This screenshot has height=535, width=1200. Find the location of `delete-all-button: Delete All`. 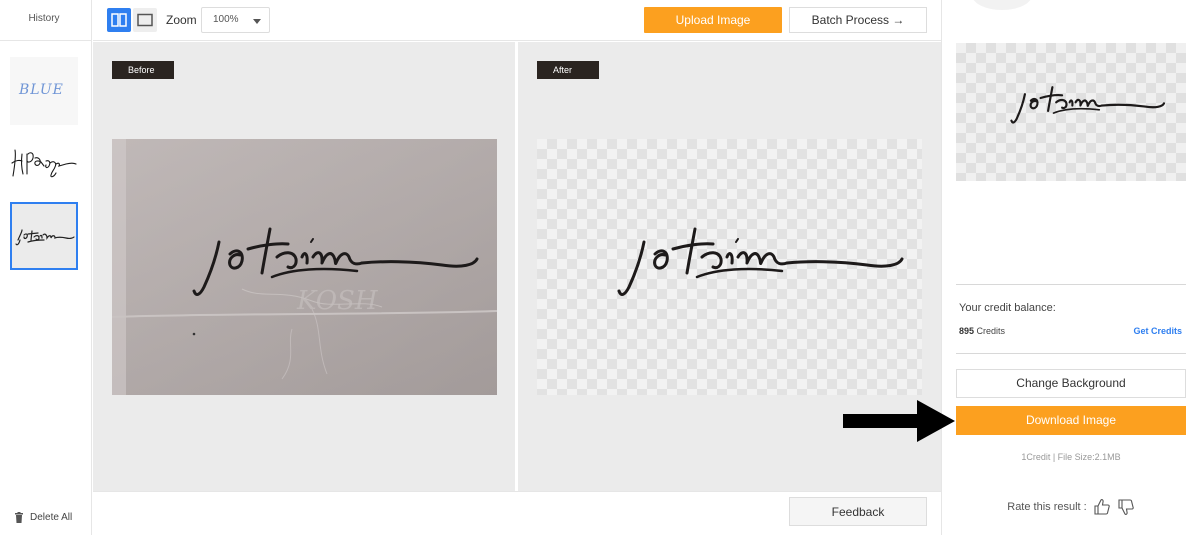

delete-all-button: Delete All is located at coordinates (43, 517).